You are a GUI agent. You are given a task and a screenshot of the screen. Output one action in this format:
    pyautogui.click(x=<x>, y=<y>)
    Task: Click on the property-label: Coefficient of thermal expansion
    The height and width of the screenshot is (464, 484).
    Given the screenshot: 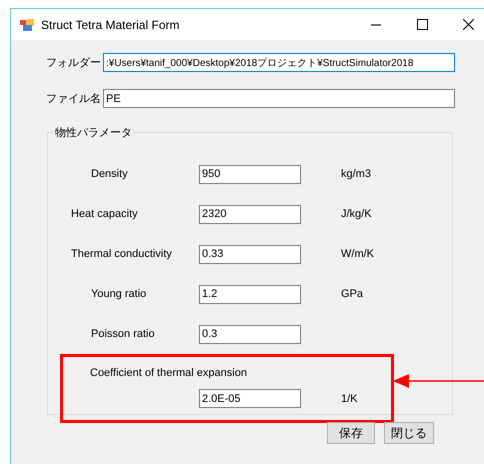 What is the action you would take?
    pyautogui.click(x=168, y=373)
    